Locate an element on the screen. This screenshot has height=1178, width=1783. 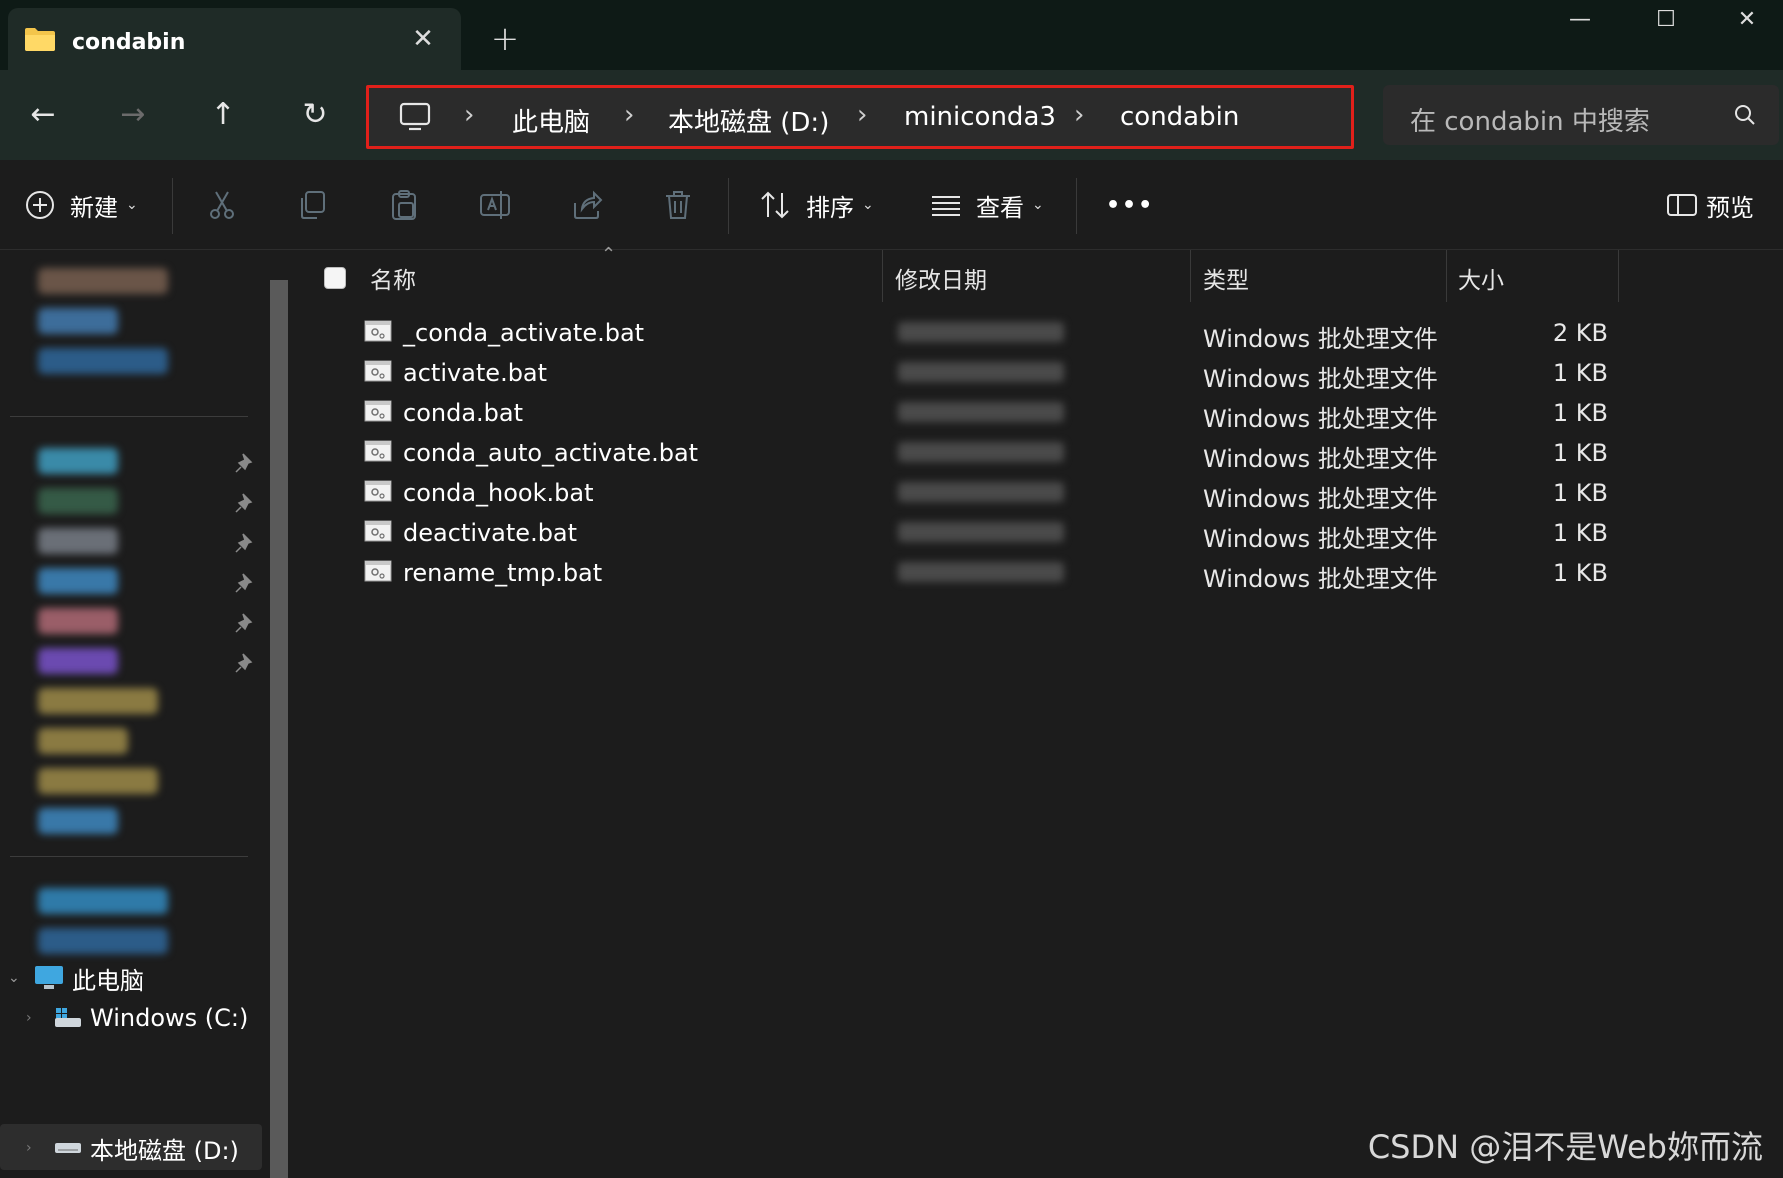
file-row: rename_tmp.bat Windows 批处理文件 1 KB is located at coordinates (963, 572).